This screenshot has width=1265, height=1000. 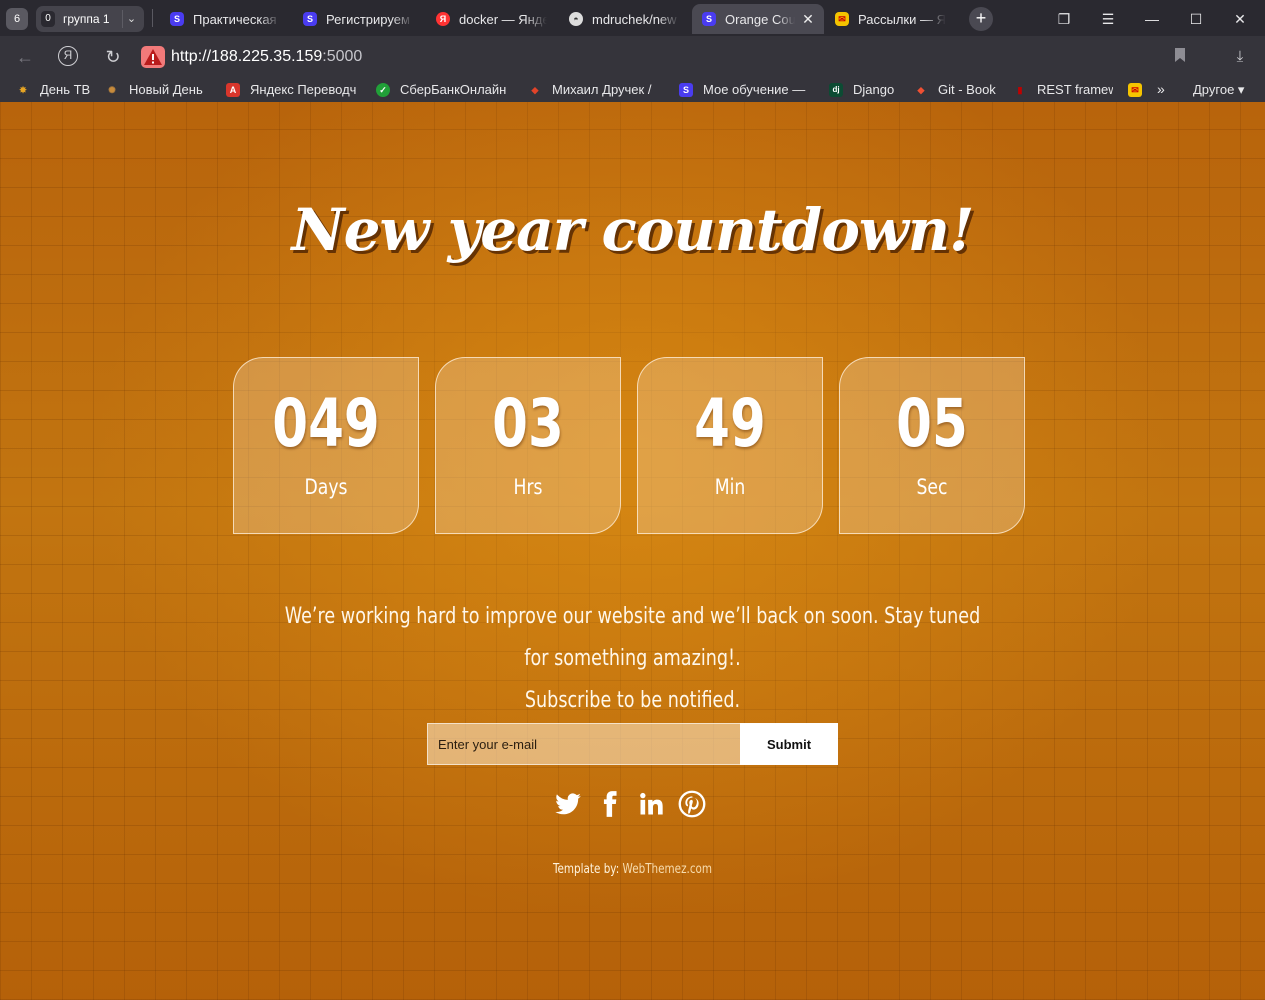 What do you see at coordinates (692, 804) in the screenshot?
I see `pinterest-icon` at bounding box center [692, 804].